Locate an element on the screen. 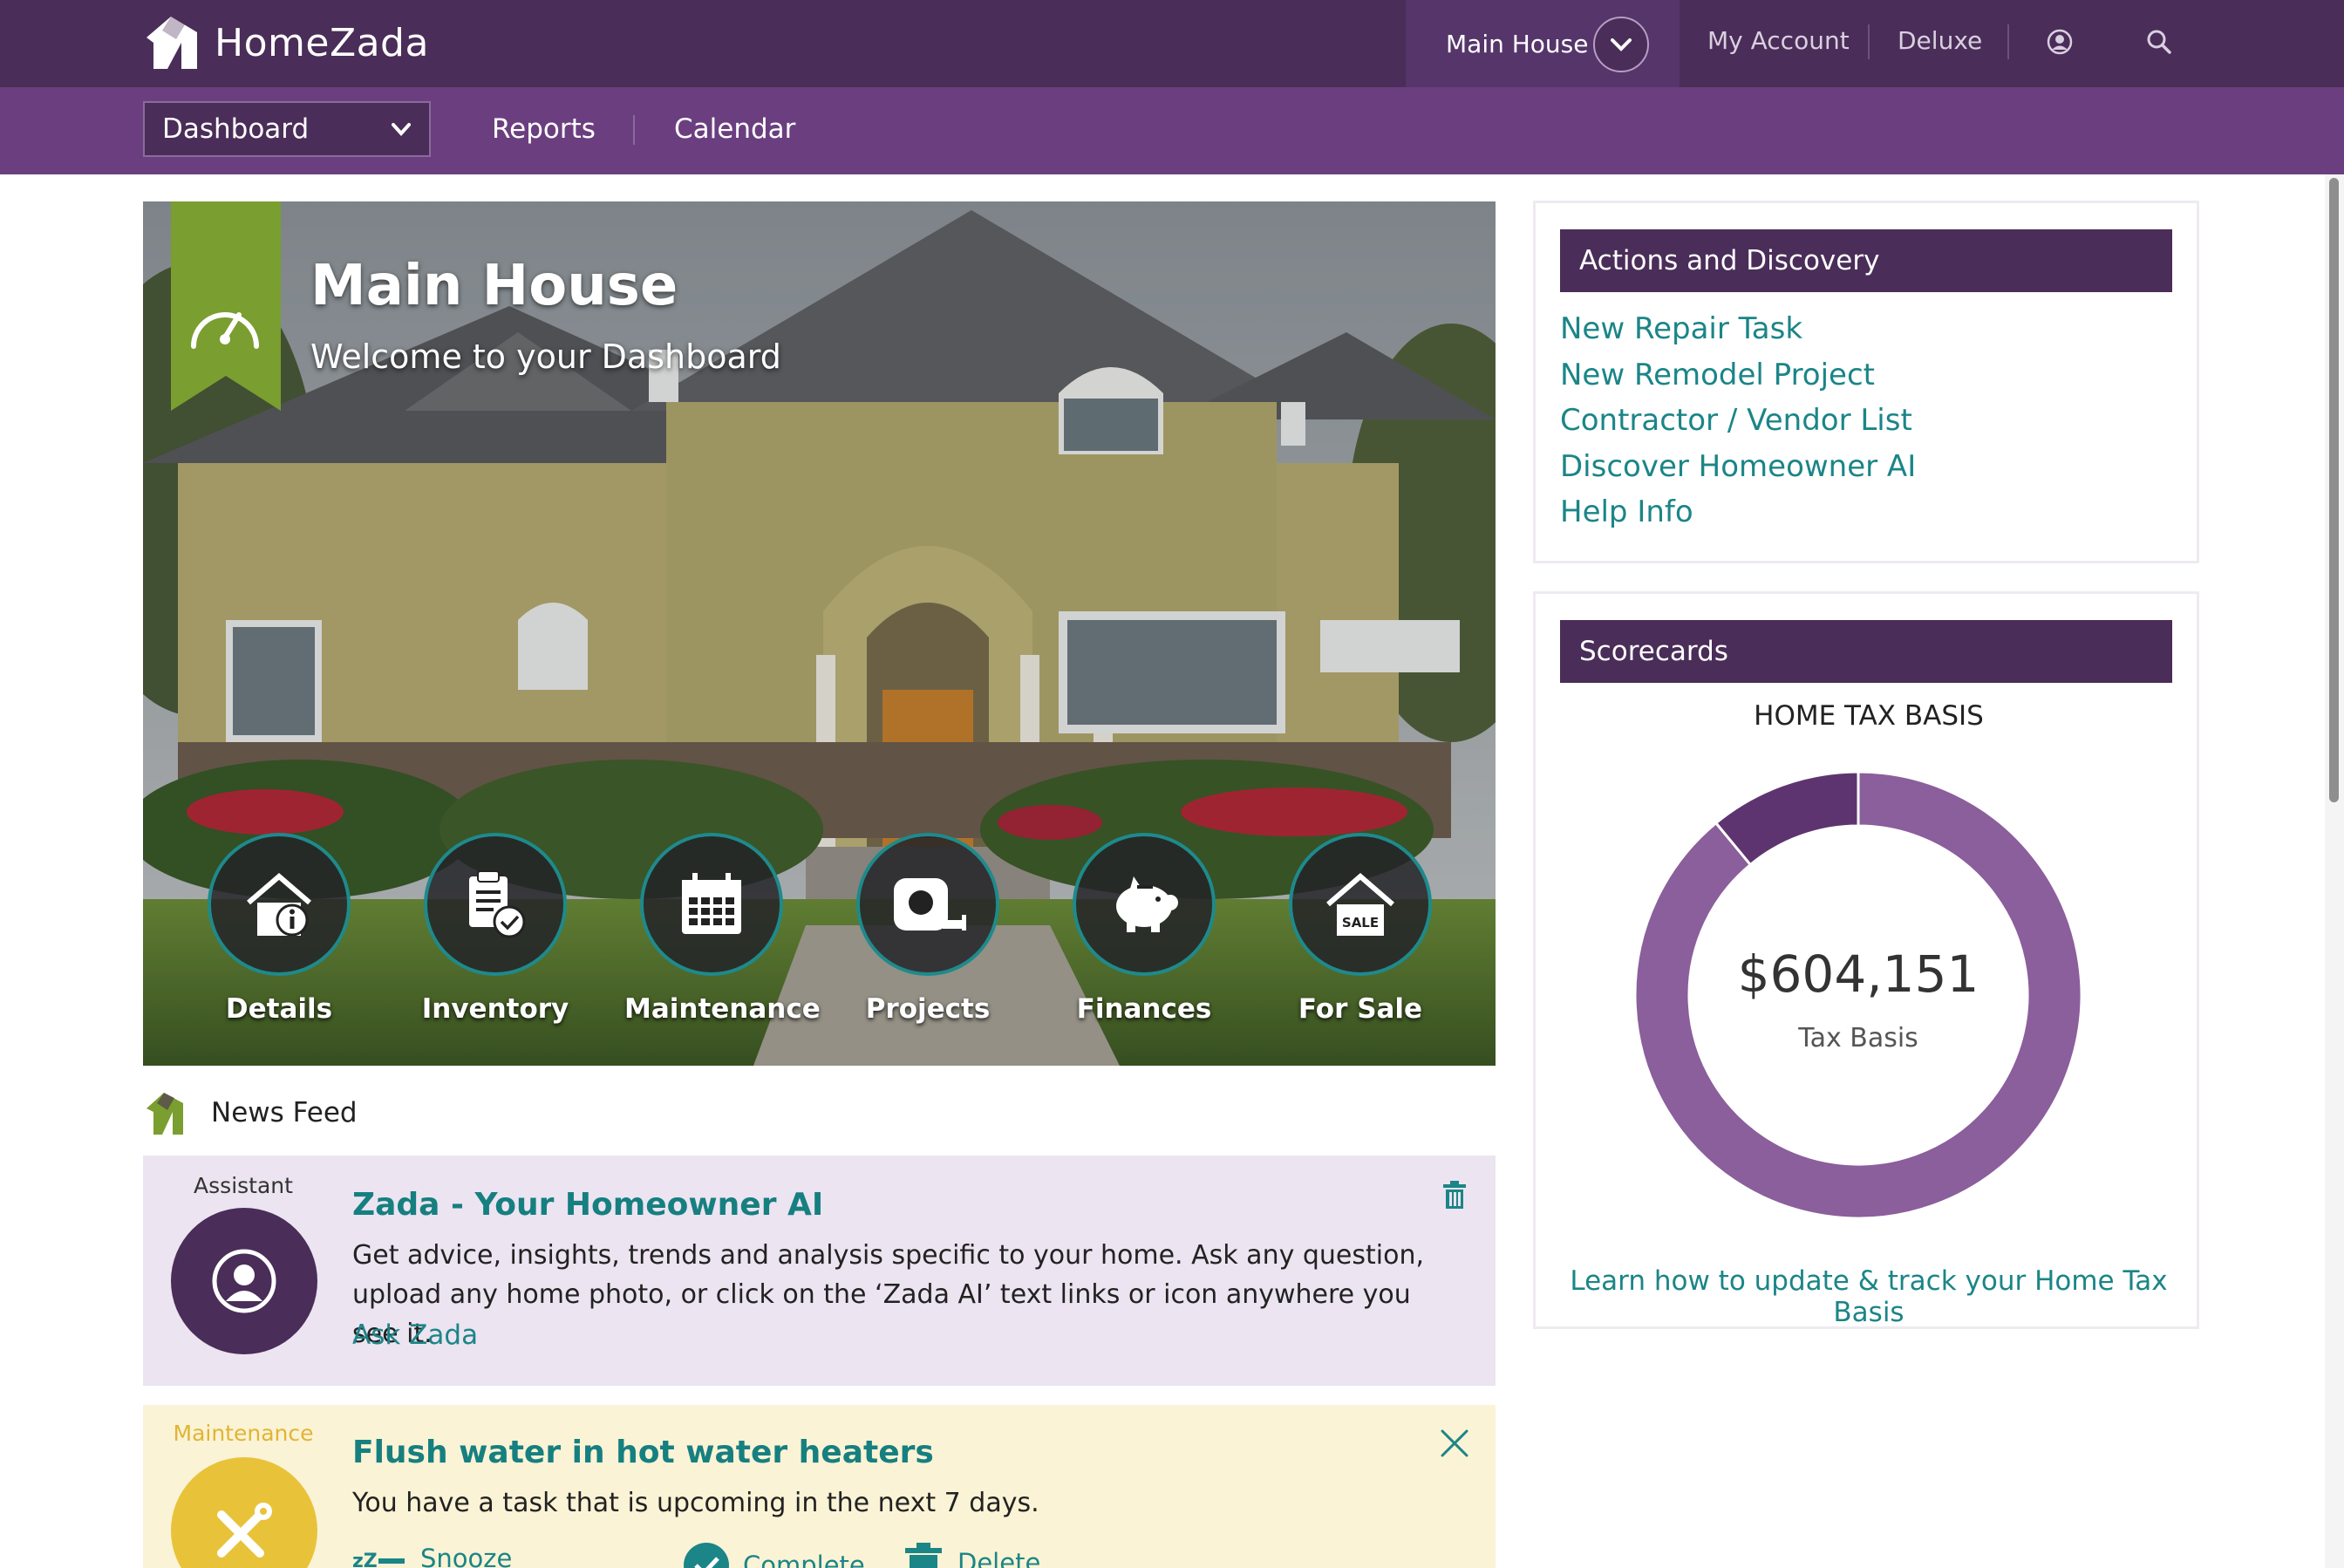  snooze-label: Snooze is located at coordinates (466, 1556).